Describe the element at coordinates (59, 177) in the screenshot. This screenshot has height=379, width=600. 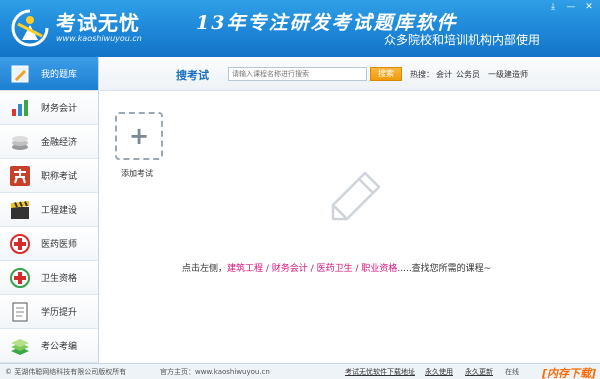
I see `sidebar-item-label: 职称考试` at that location.